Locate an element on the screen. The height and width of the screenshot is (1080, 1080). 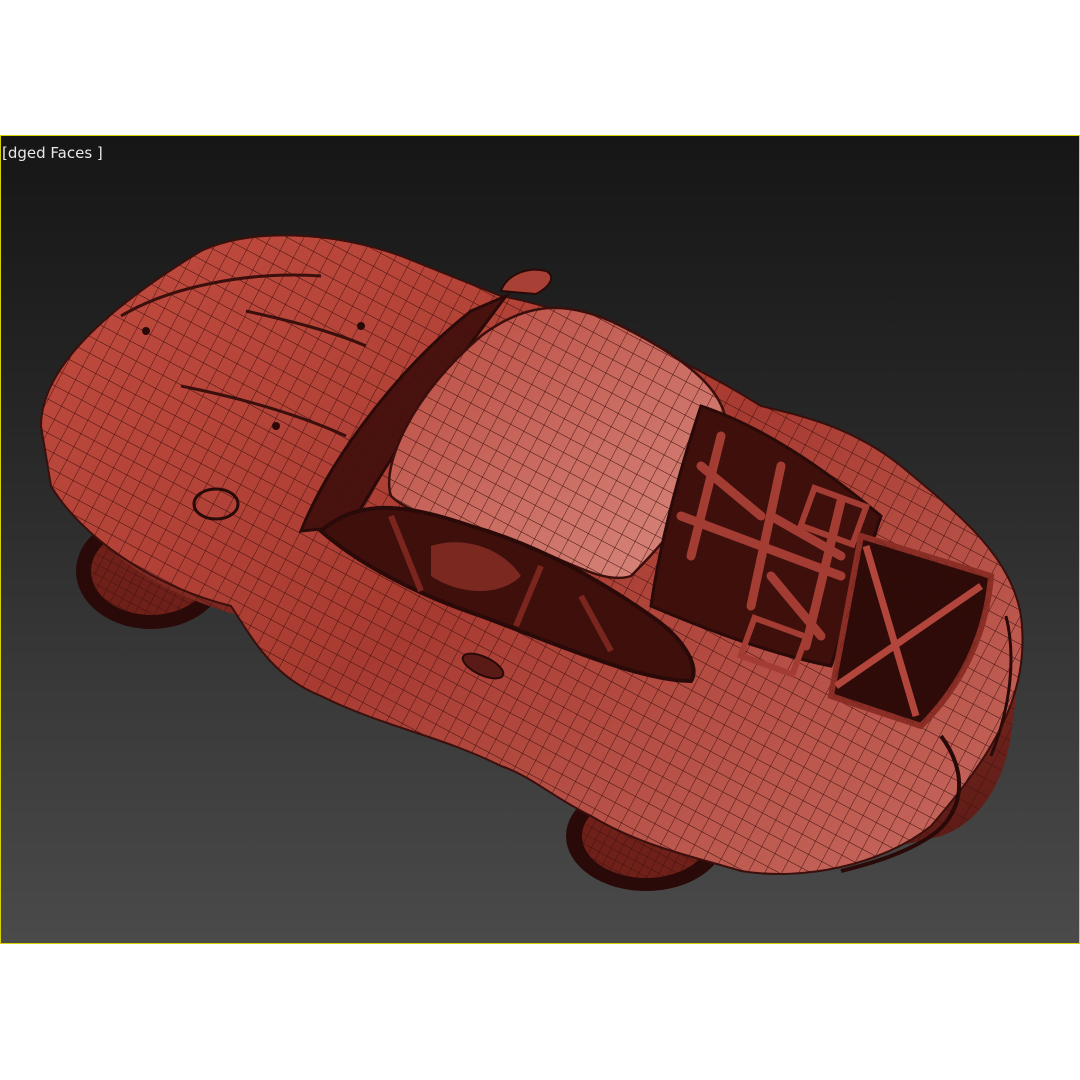
side-mirror is located at coordinates (526, 282).